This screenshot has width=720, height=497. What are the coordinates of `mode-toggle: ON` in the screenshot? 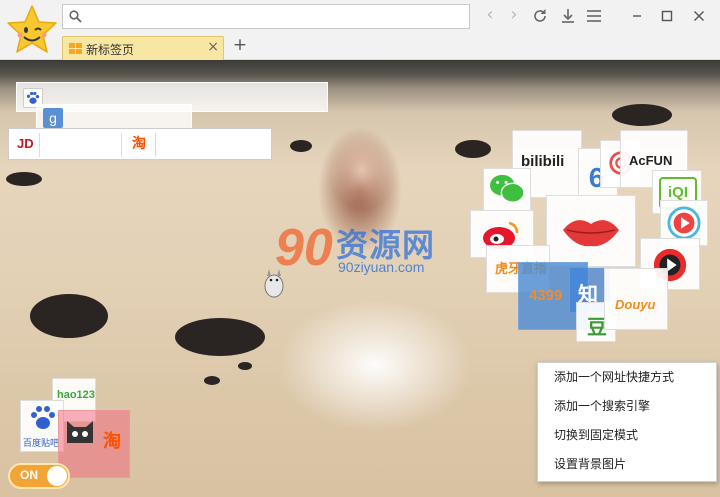 It's located at (39, 476).